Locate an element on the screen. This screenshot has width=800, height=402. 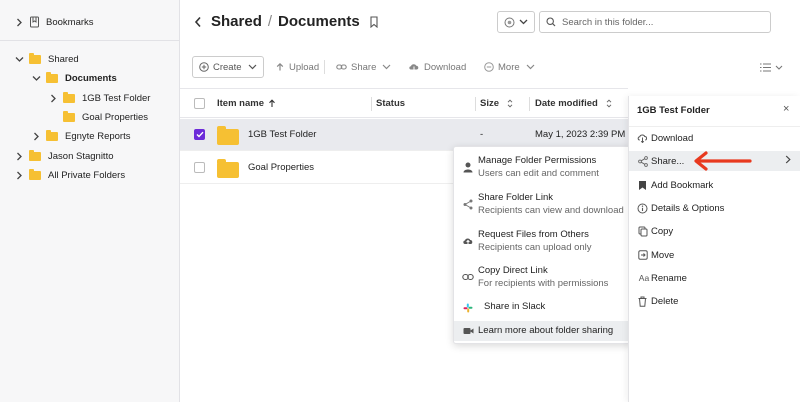
column-header-status: Status is located at coordinates (390, 103).